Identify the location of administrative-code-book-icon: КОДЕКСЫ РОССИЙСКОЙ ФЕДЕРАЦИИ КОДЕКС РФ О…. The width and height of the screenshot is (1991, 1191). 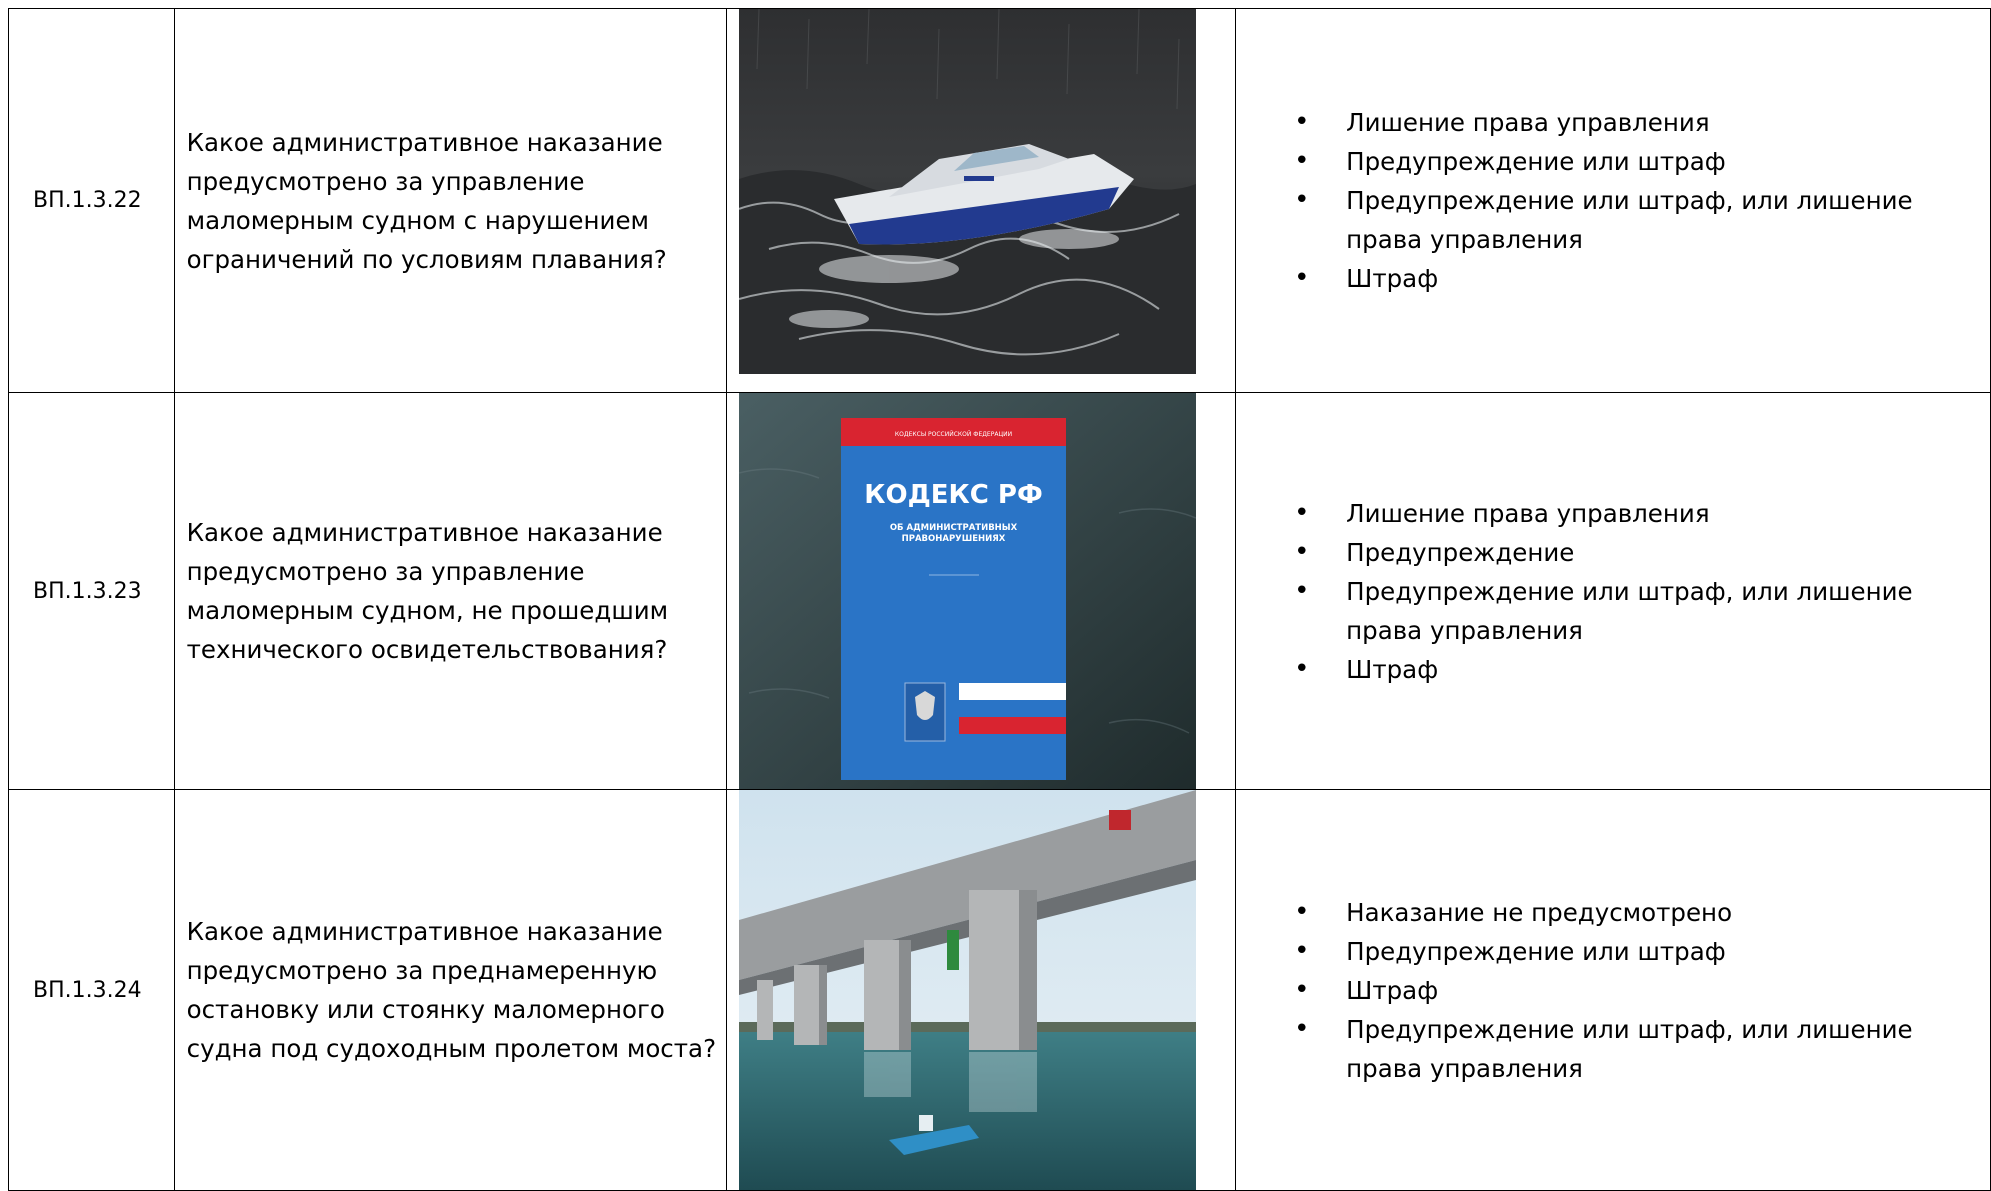
(967, 591).